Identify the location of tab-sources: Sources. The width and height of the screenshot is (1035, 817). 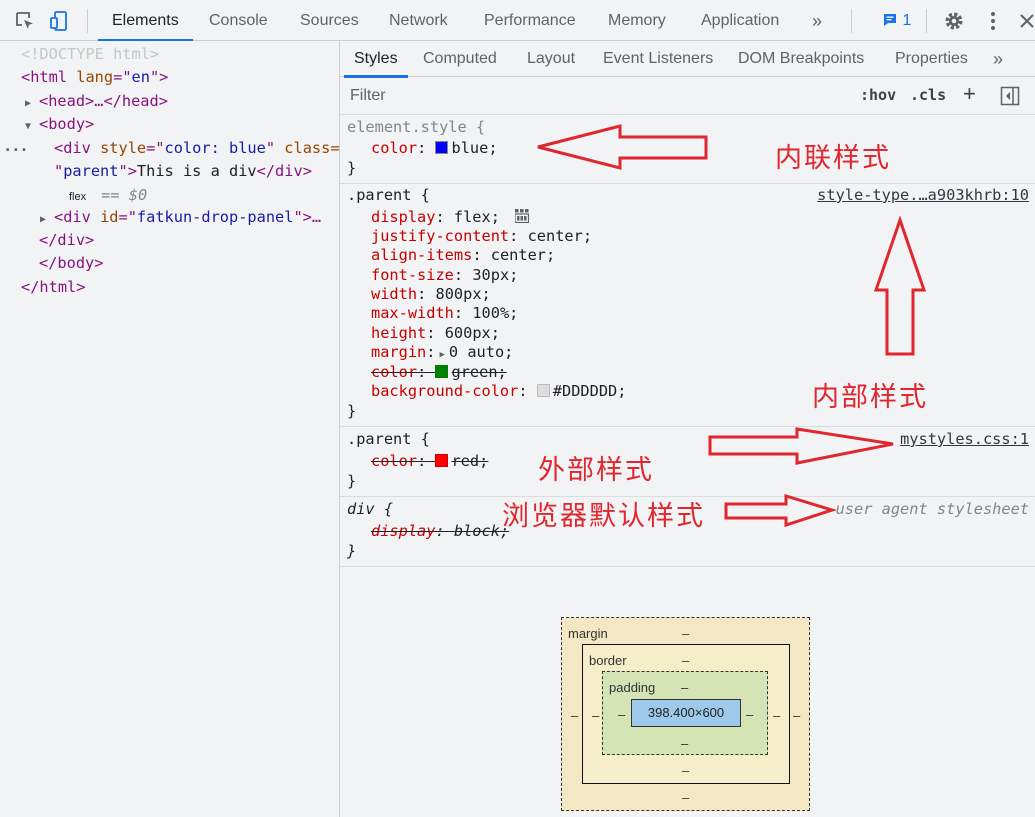
(329, 20).